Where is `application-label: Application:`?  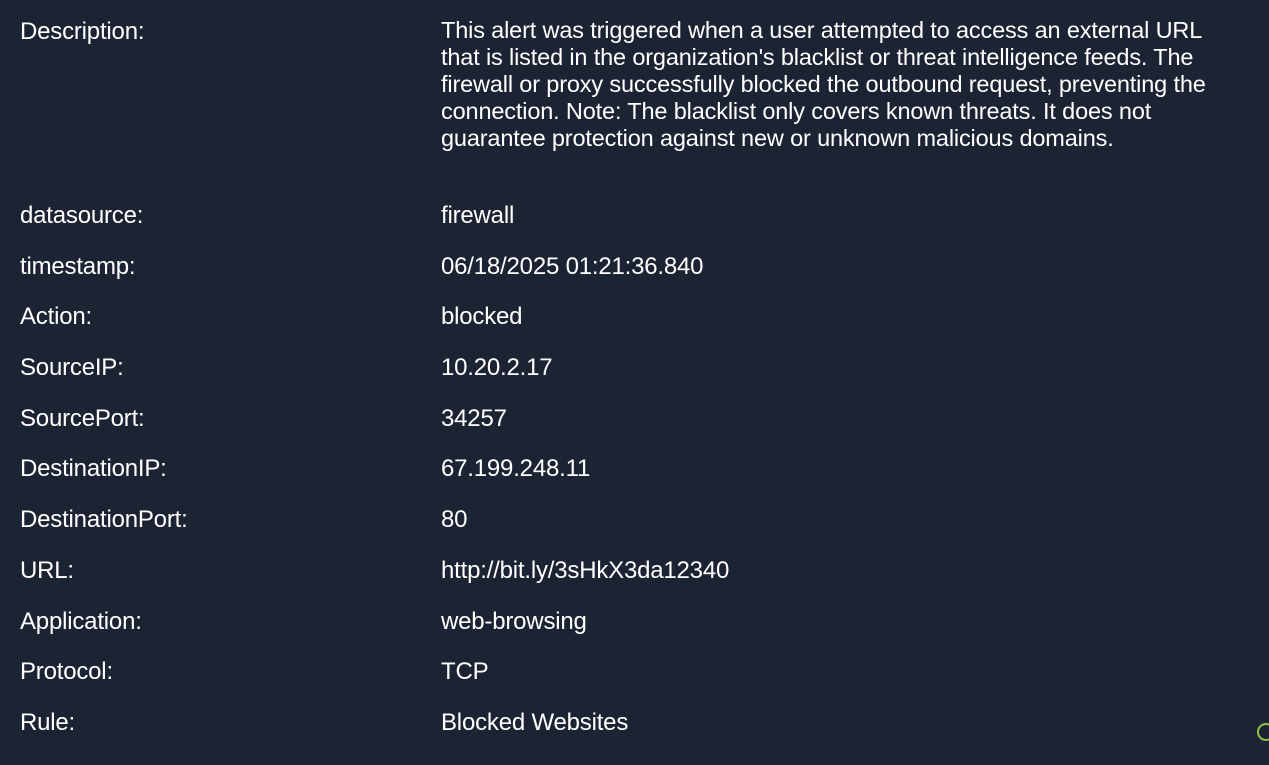
application-label: Application: is located at coordinates (81, 621).